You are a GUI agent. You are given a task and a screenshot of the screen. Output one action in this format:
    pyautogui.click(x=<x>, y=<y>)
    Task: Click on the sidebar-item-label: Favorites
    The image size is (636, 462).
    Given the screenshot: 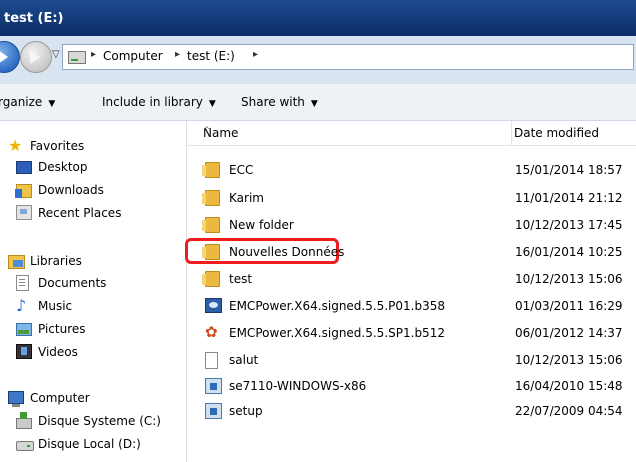 What is the action you would take?
    pyautogui.click(x=57, y=146)
    